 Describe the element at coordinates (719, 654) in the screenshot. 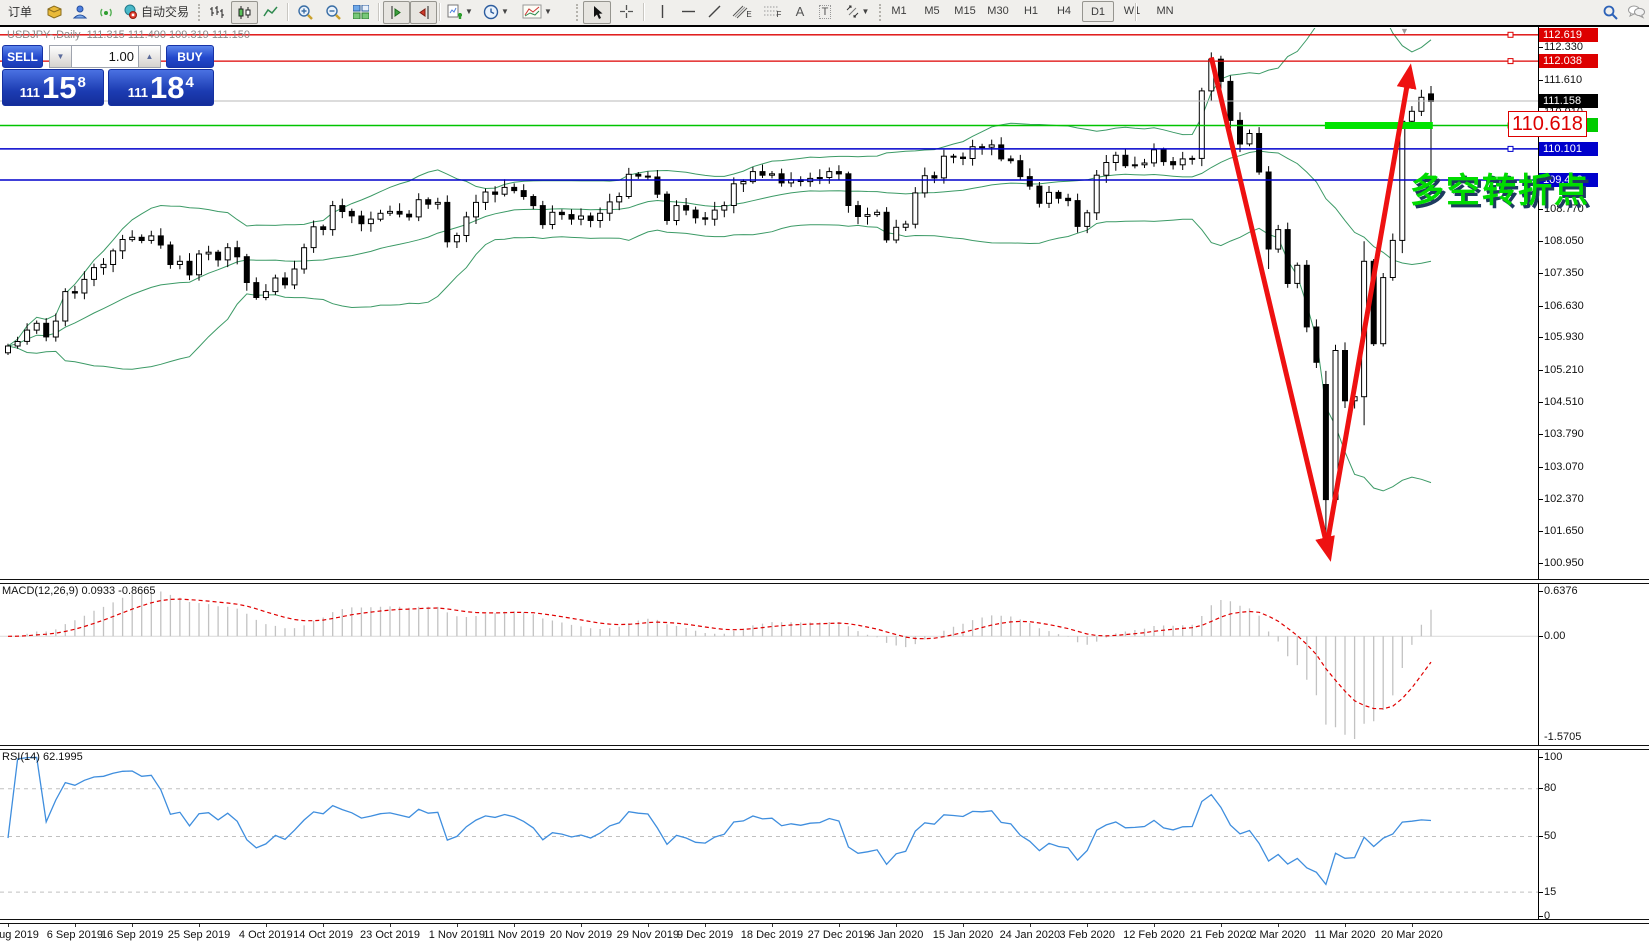

I see `macd-signal-line` at that location.